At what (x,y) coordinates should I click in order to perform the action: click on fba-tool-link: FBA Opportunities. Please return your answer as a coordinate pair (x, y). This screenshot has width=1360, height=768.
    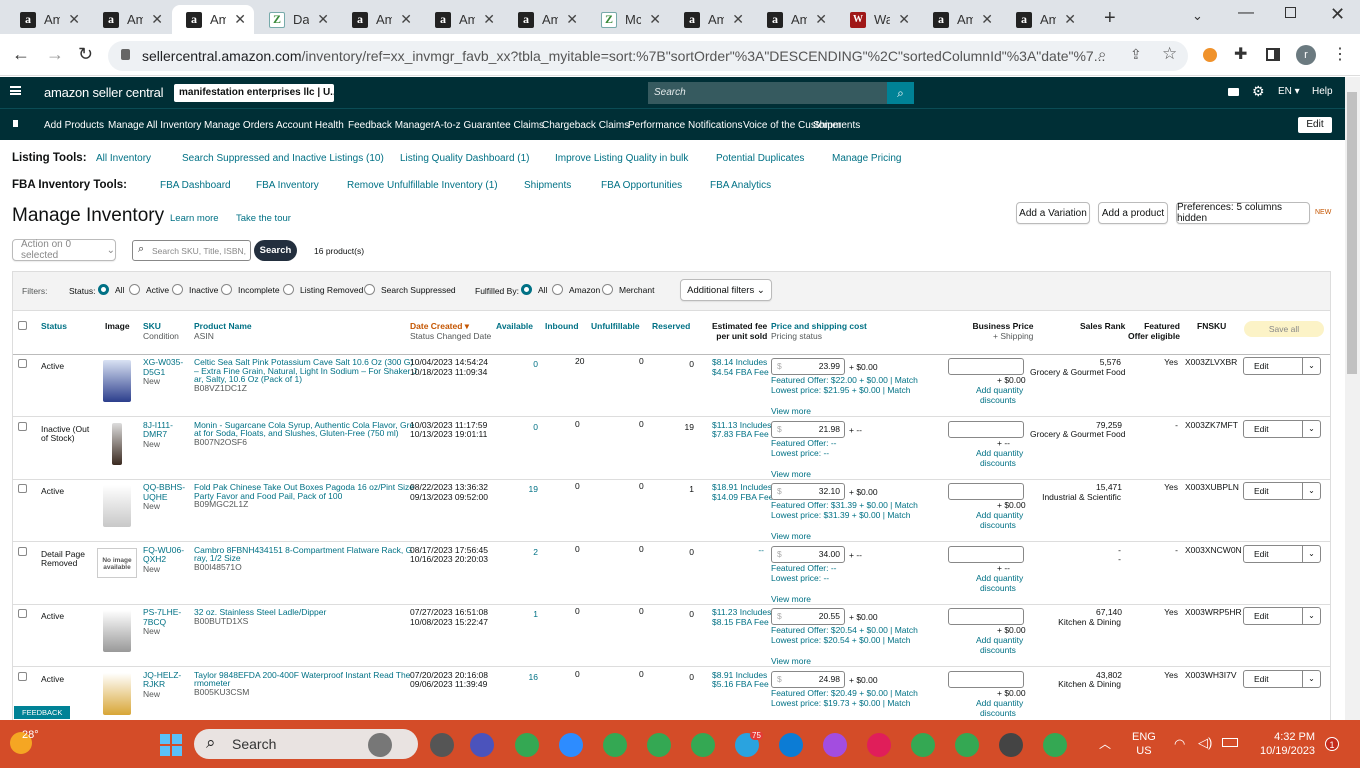
    Looking at the image, I should click on (641, 185).